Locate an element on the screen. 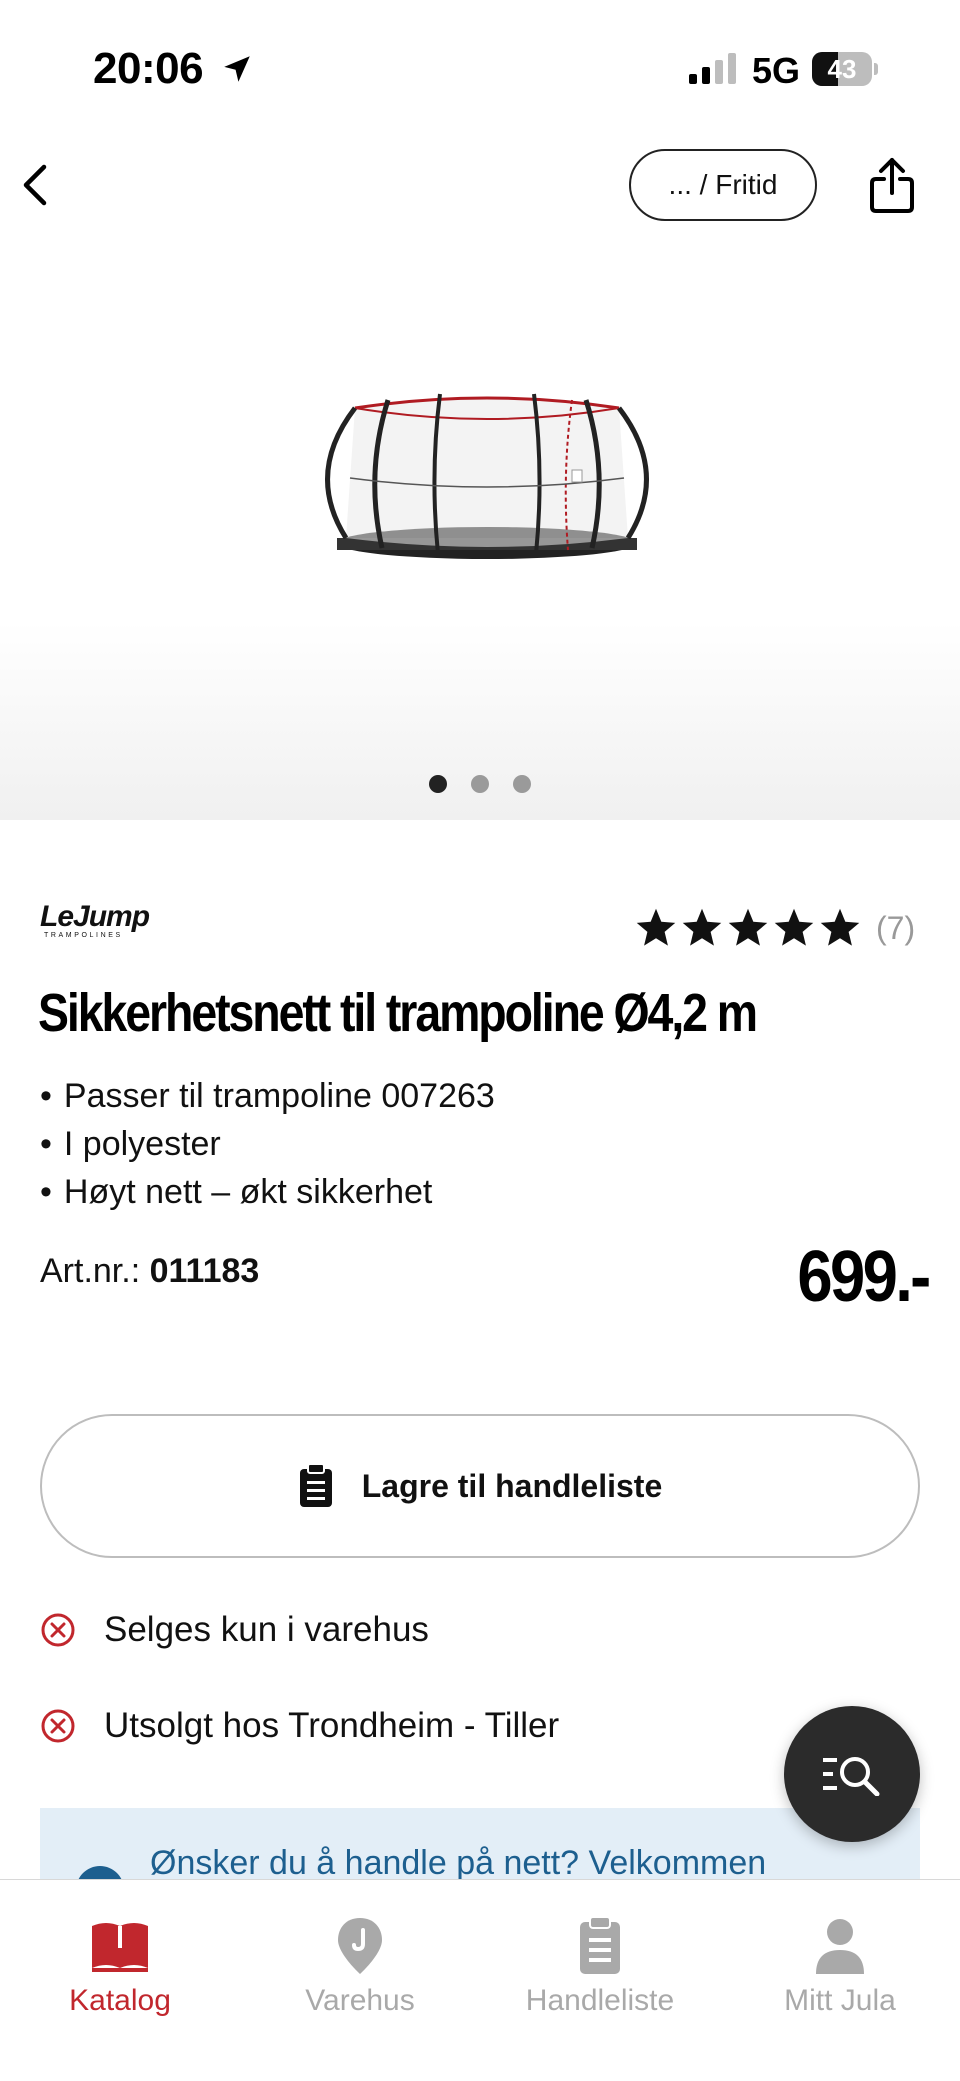  share-icon is located at coordinates (892, 185).